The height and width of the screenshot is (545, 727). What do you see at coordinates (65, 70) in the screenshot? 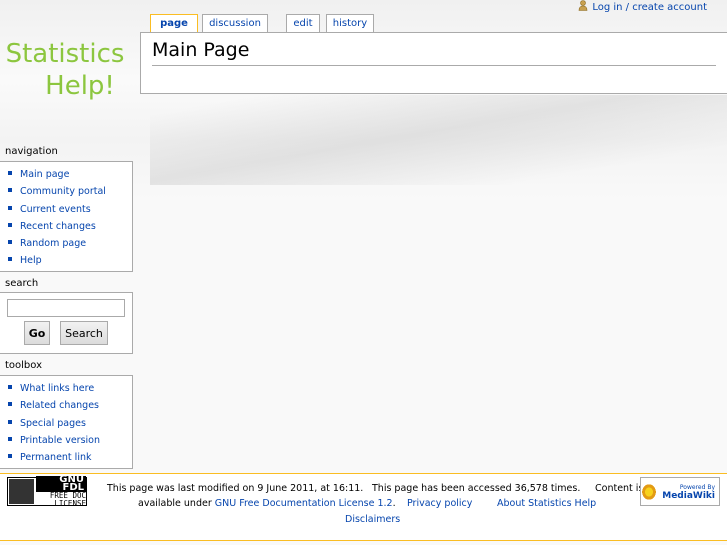
I see `site-logo: Statistics Help!` at bounding box center [65, 70].